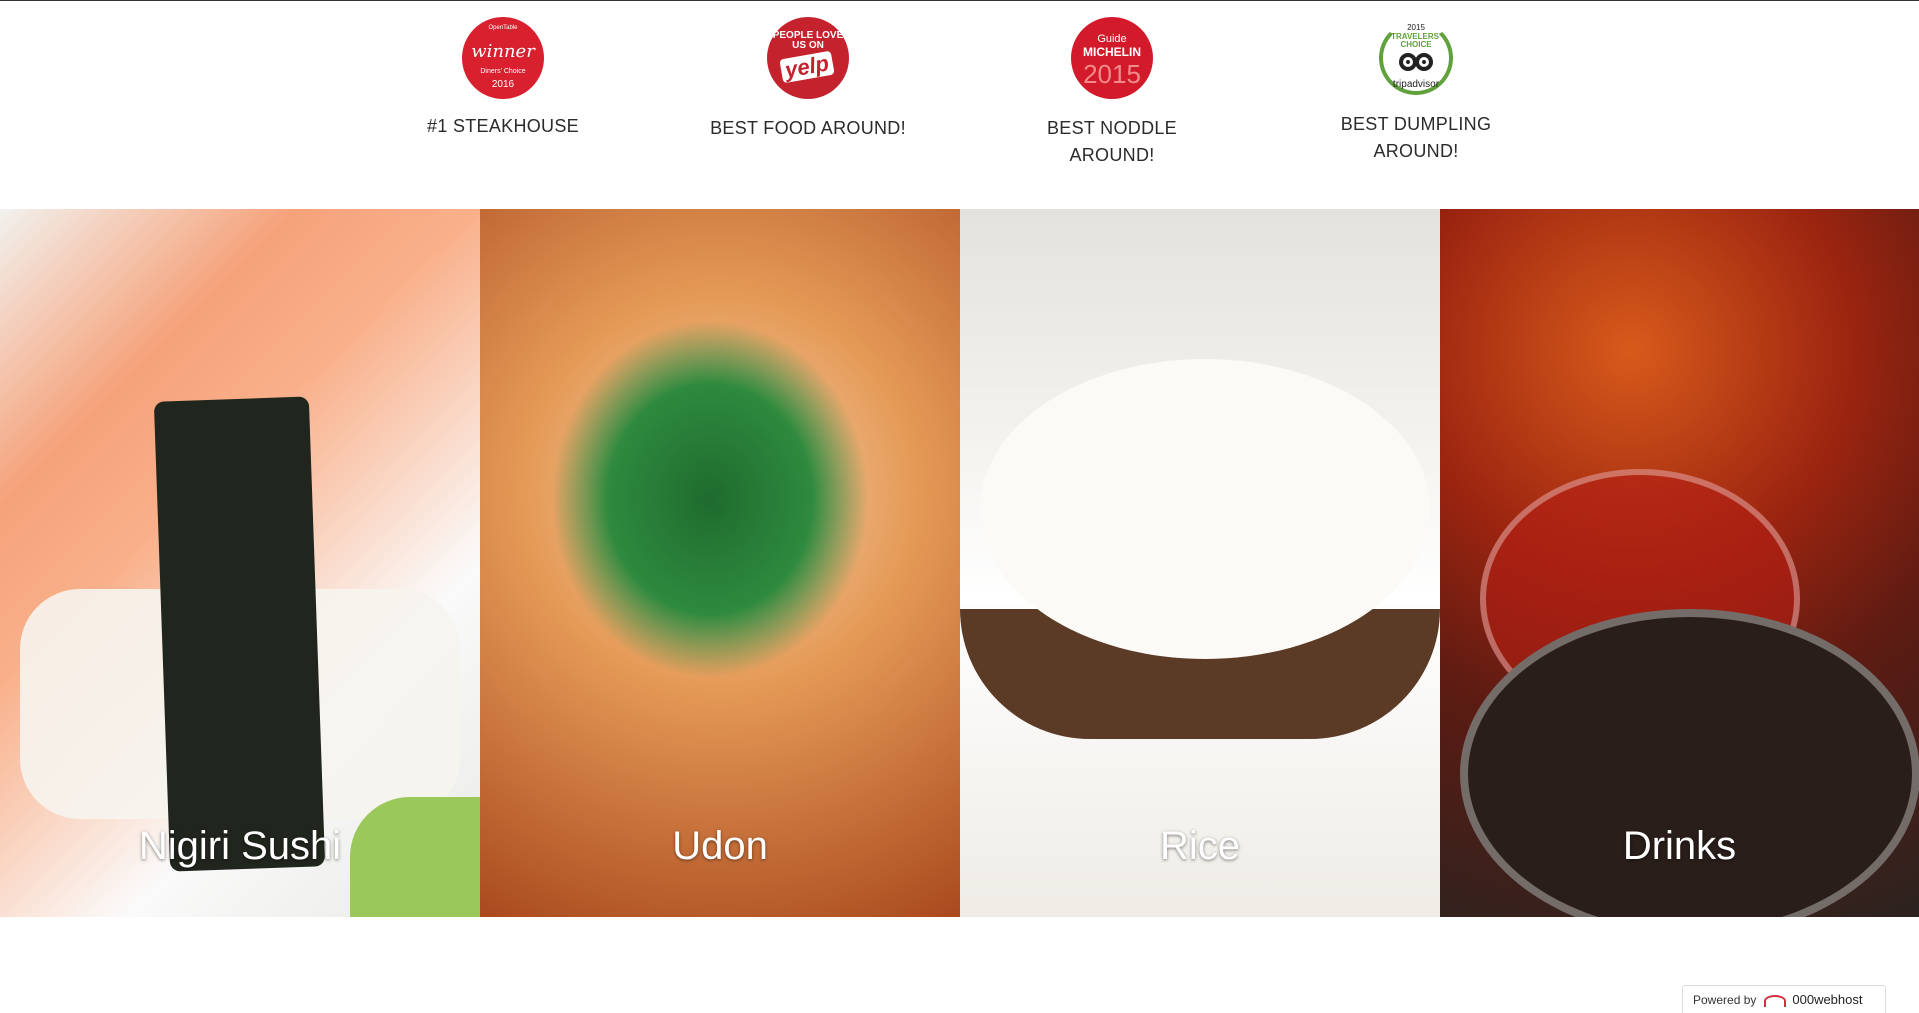  I want to click on rice-image, so click(1205, 509).